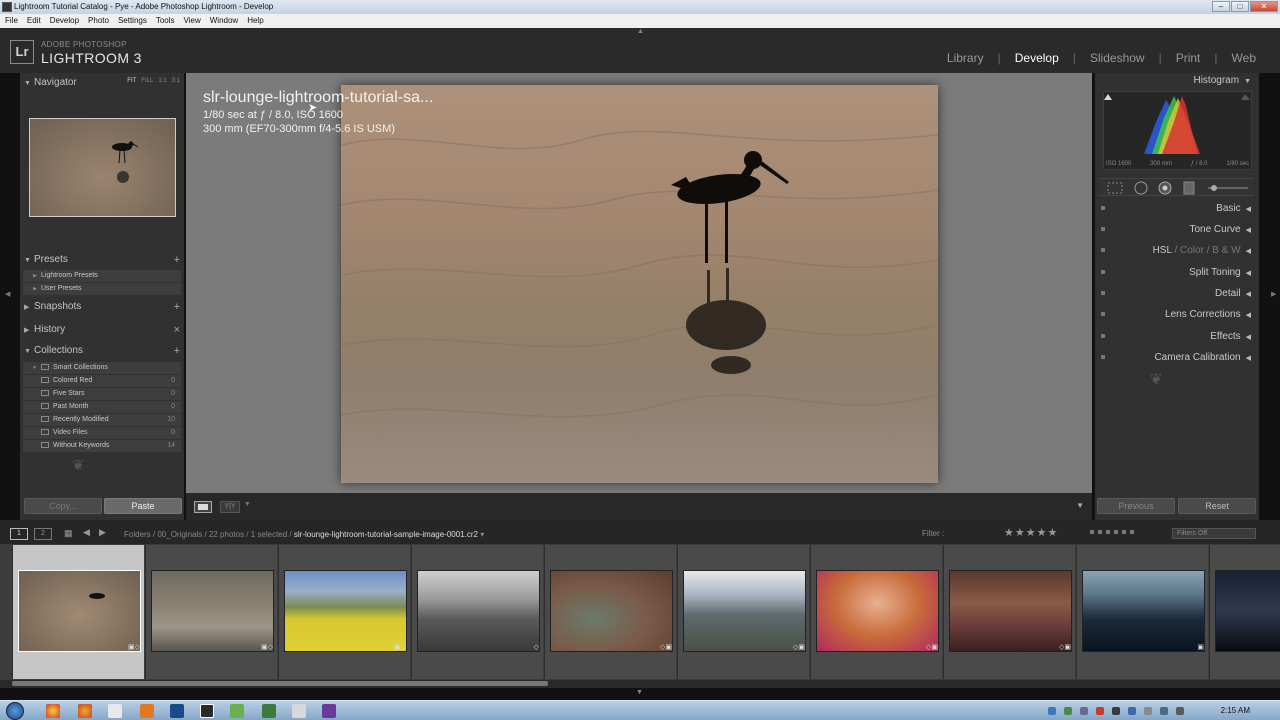  Describe the element at coordinates (176, 81) in the screenshot. I see `zoom-3-1: 3:1` at that location.